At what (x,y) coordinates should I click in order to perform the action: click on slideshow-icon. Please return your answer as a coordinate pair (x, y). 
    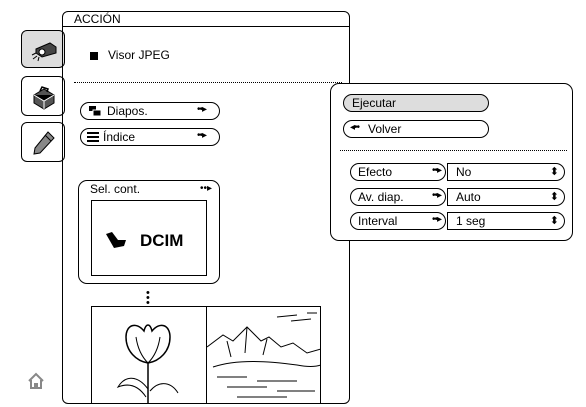
    Looking at the image, I should click on (95, 111).